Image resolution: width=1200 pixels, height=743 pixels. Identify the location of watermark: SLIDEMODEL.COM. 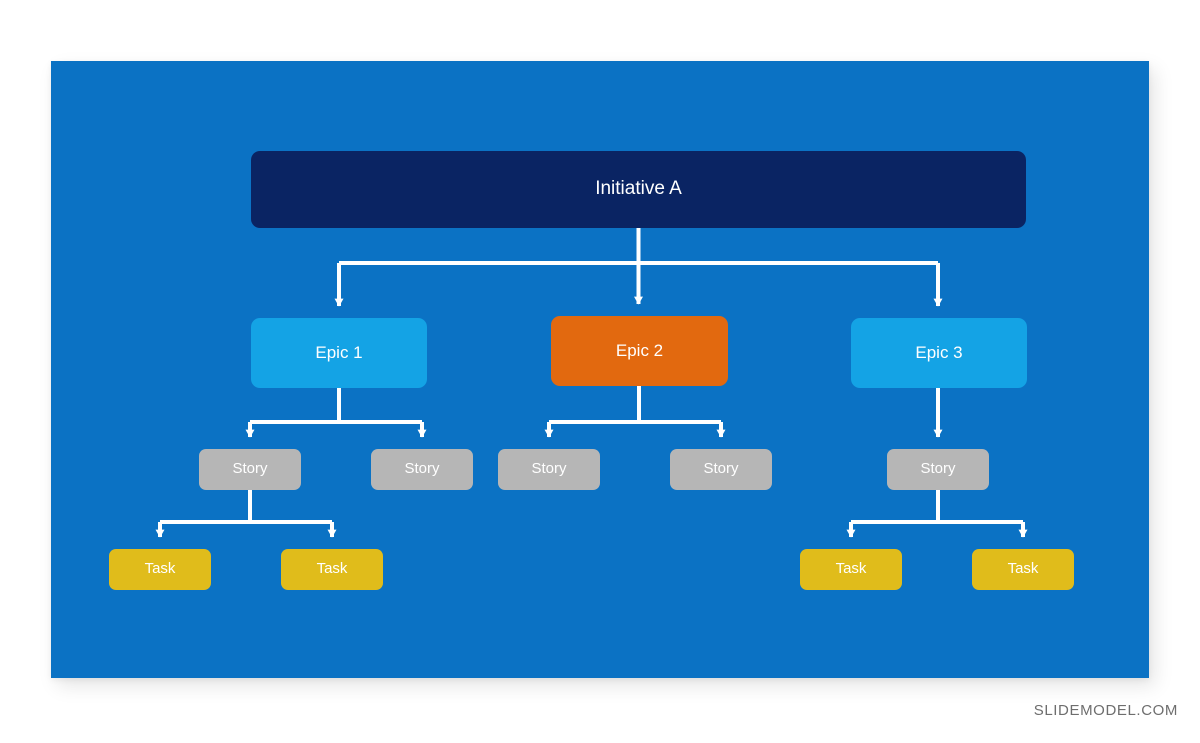
(1105, 710).